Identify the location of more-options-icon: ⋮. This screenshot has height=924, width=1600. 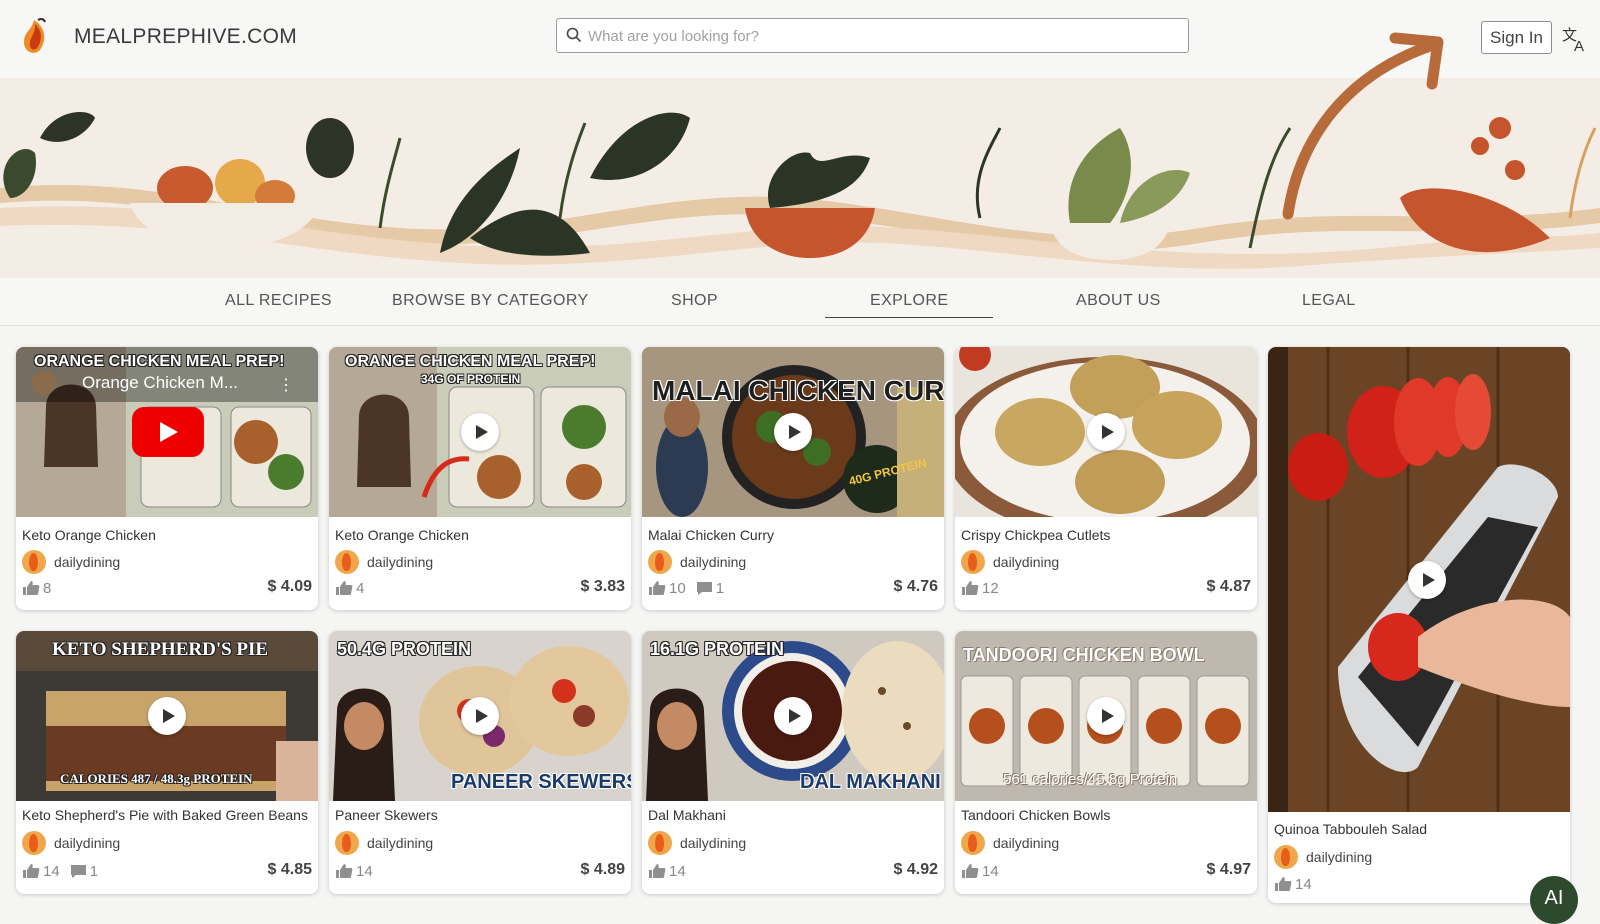
(286, 385).